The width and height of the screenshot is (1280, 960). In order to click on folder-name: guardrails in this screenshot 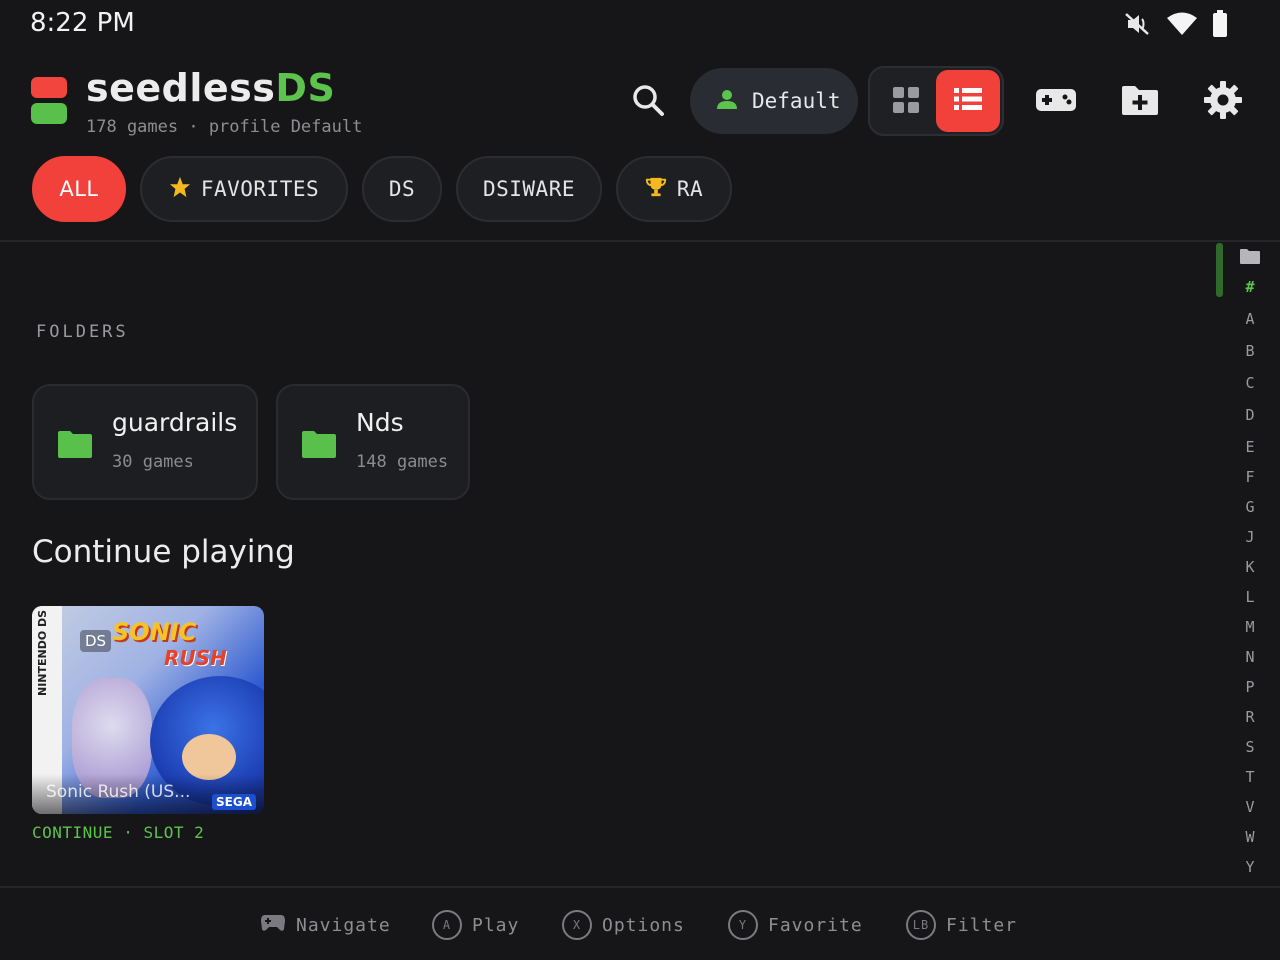, I will do `click(175, 422)`.